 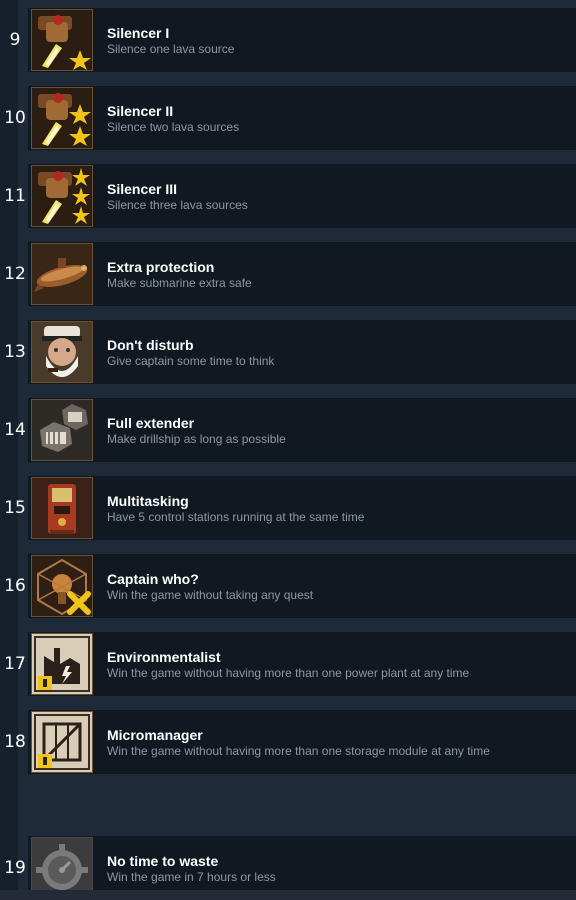 I want to click on achievement-card: Silencer II Silence two lava sources, so click(x=302, y=118).